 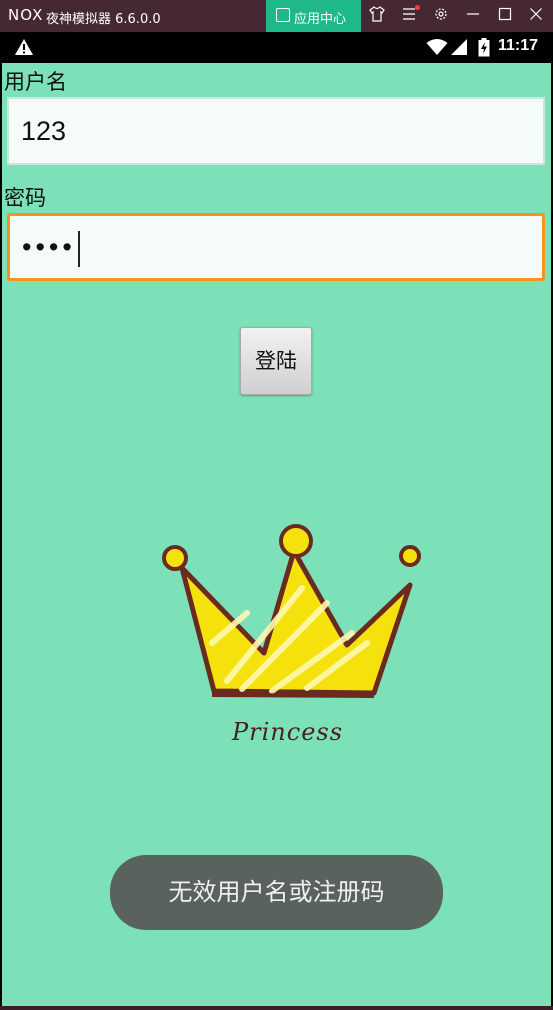 What do you see at coordinates (276, 1008) in the screenshot?
I see `device-bottom-edge` at bounding box center [276, 1008].